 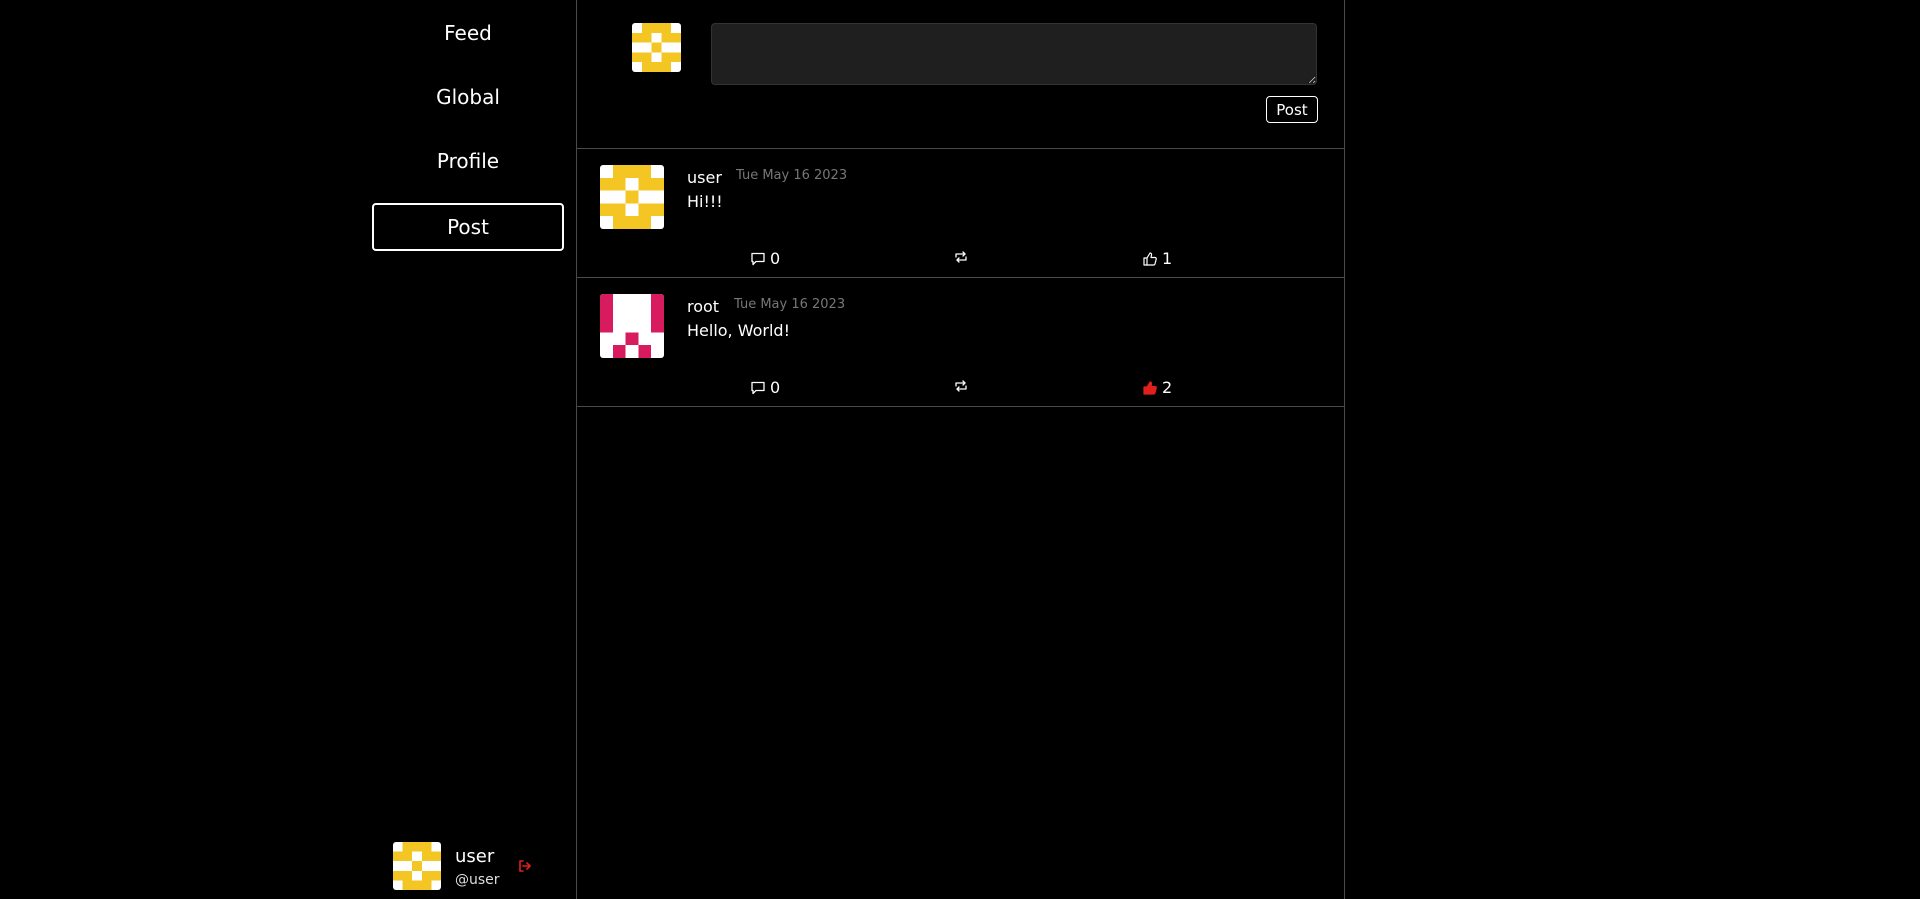 I want to click on sidebar-nav: Feed Global Profile Post, so click(x=468, y=139).